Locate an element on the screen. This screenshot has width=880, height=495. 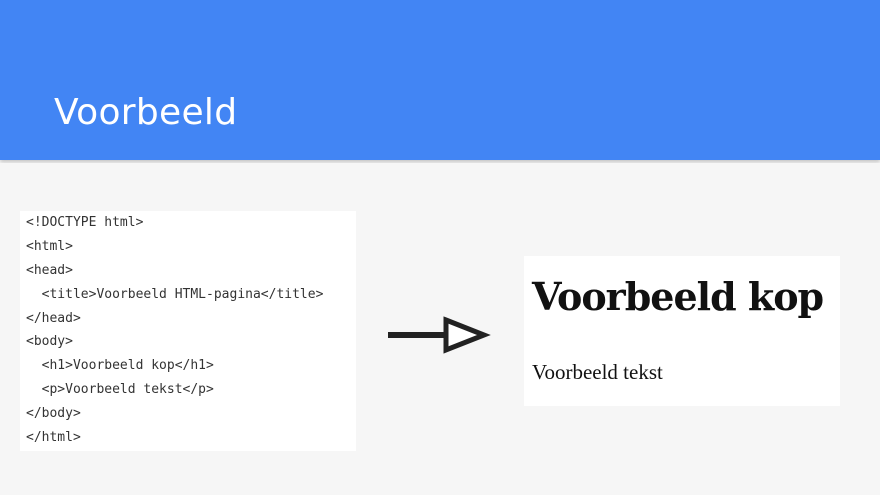
code-line: <html> is located at coordinates (49, 246).